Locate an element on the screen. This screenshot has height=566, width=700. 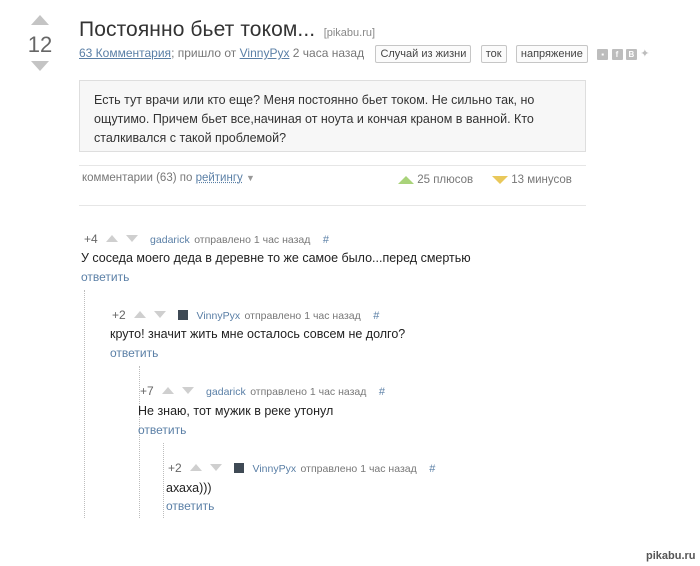
comments-count: комментарии (63) по is located at coordinates (137, 178).